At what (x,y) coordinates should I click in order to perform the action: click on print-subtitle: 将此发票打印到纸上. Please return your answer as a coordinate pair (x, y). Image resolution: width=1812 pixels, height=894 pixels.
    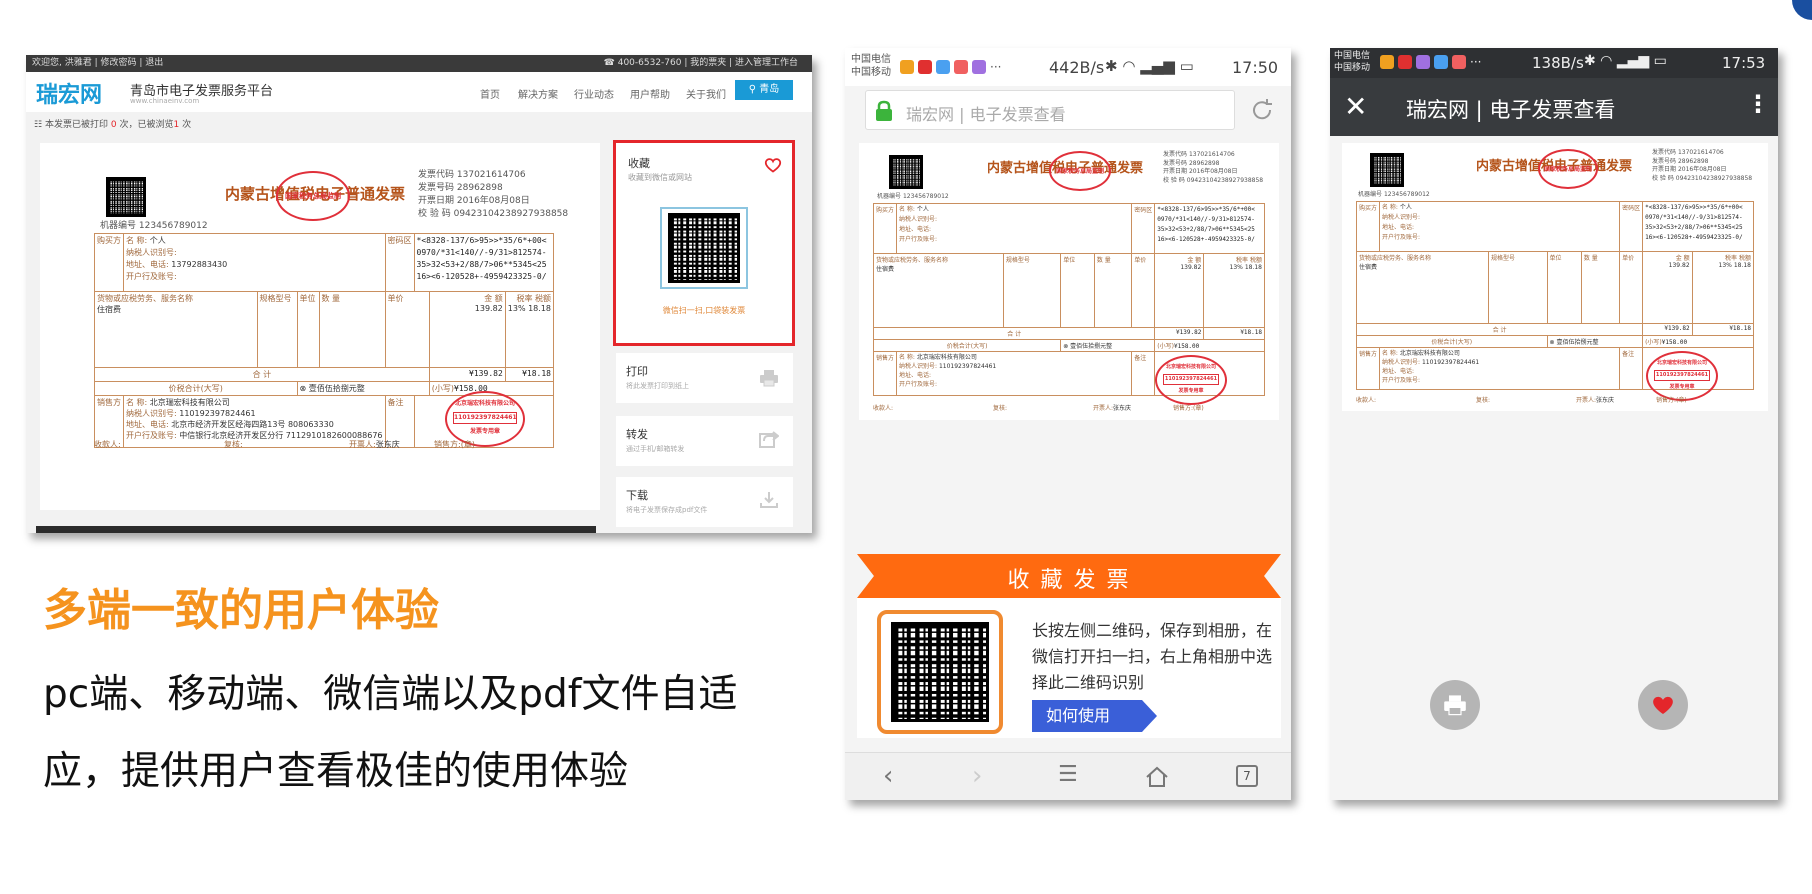
    Looking at the image, I should click on (657, 386).